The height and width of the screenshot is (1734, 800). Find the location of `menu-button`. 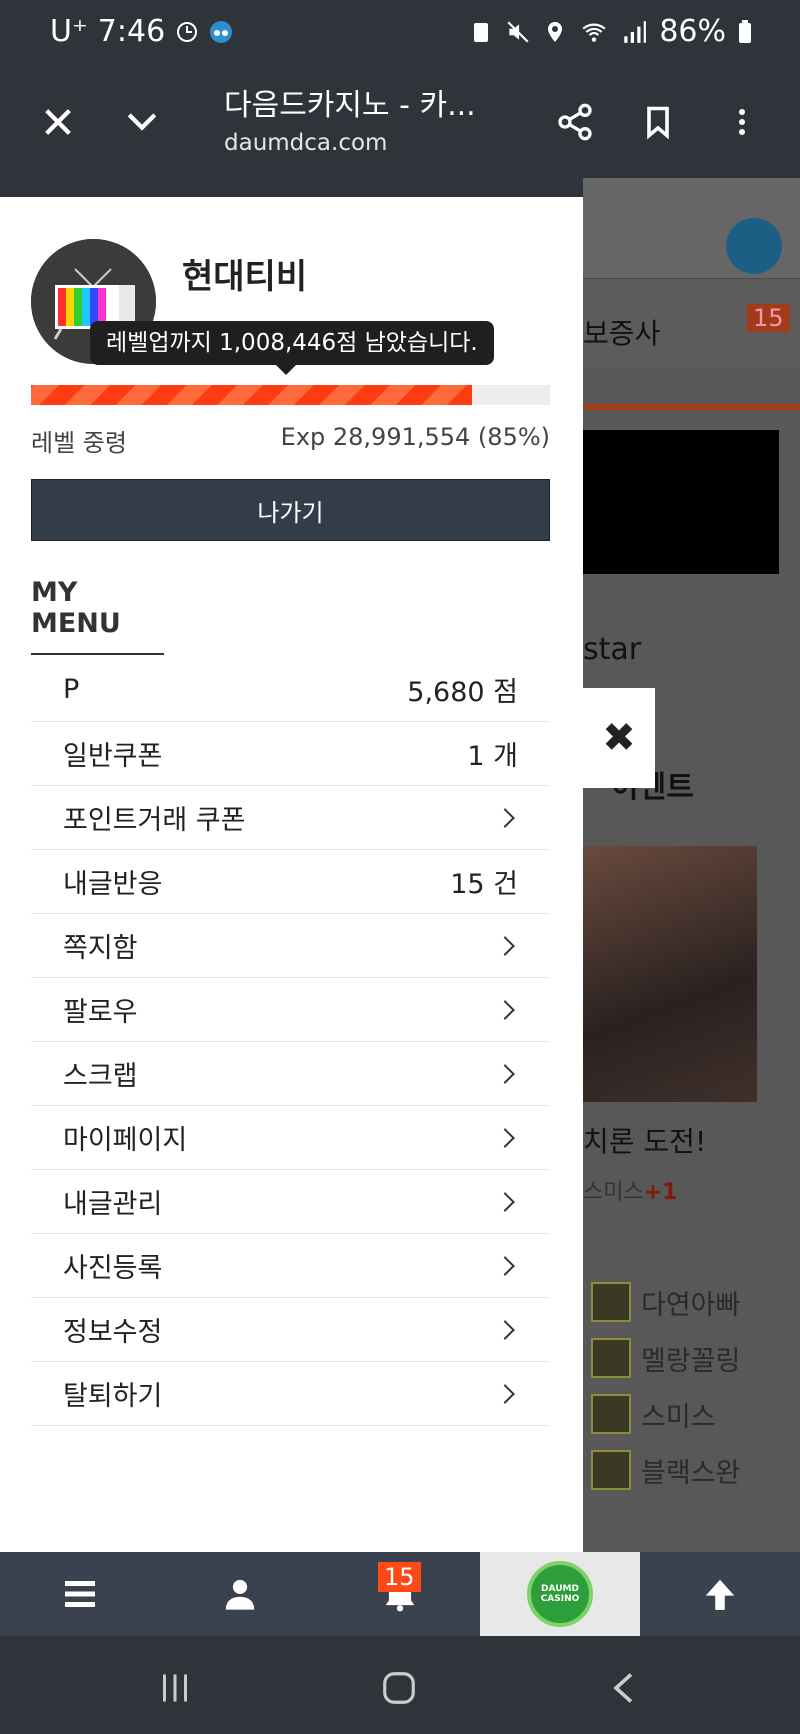

menu-button is located at coordinates (80, 1594).